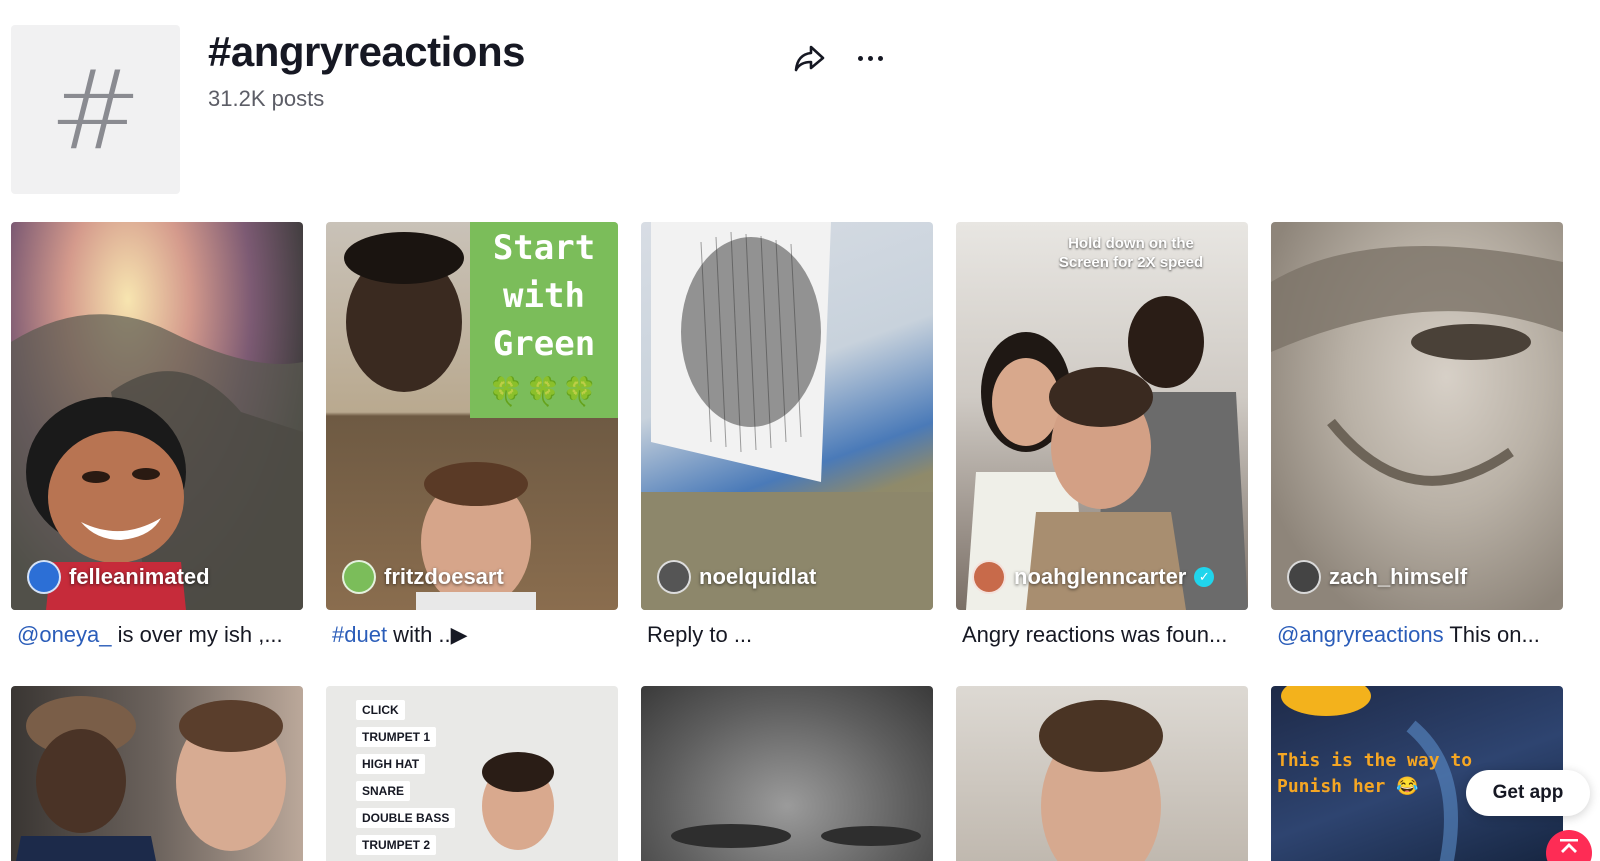 The height and width of the screenshot is (861, 1600). Describe the element at coordinates (1101, 780) in the screenshot. I see `young-man` at that location.